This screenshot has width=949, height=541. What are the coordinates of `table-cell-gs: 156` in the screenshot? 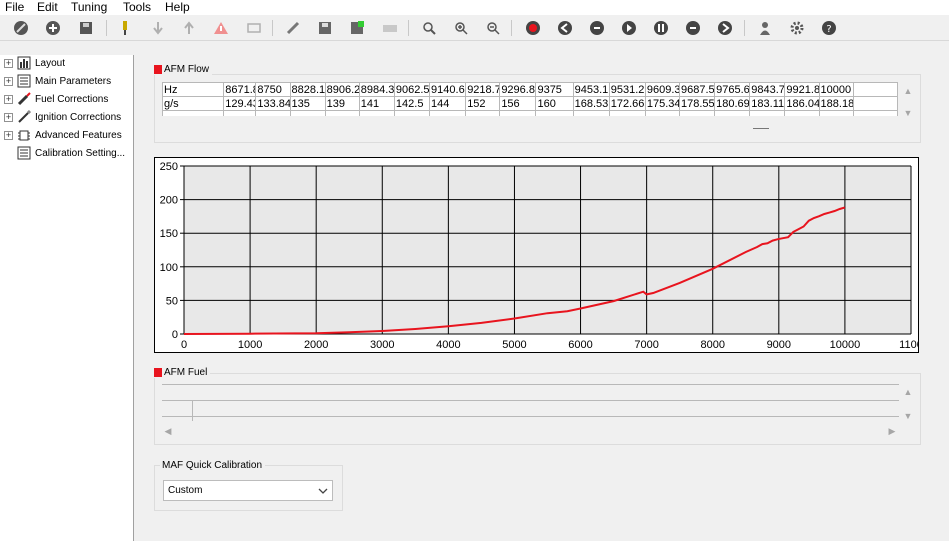 It's located at (518, 103).